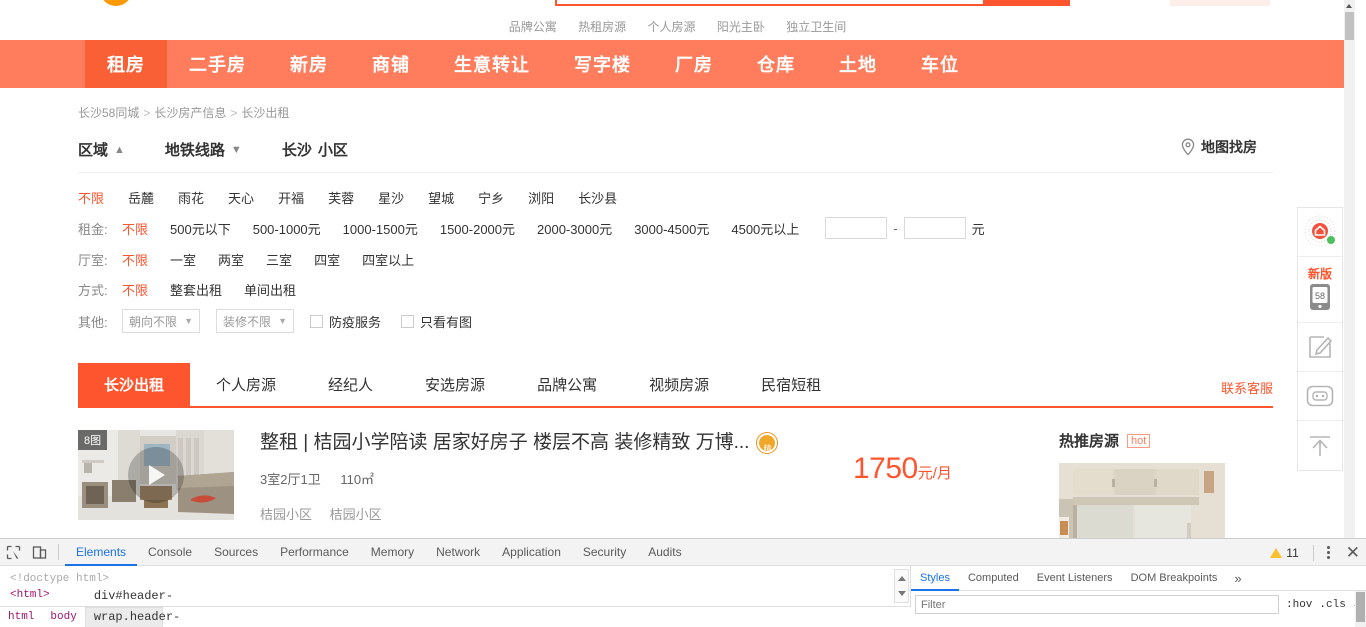 The image size is (1366, 627). Describe the element at coordinates (132, 608) in the screenshot. I see `dom-breadcrumb-selected: div#header-wrap.header-wrap` at that location.